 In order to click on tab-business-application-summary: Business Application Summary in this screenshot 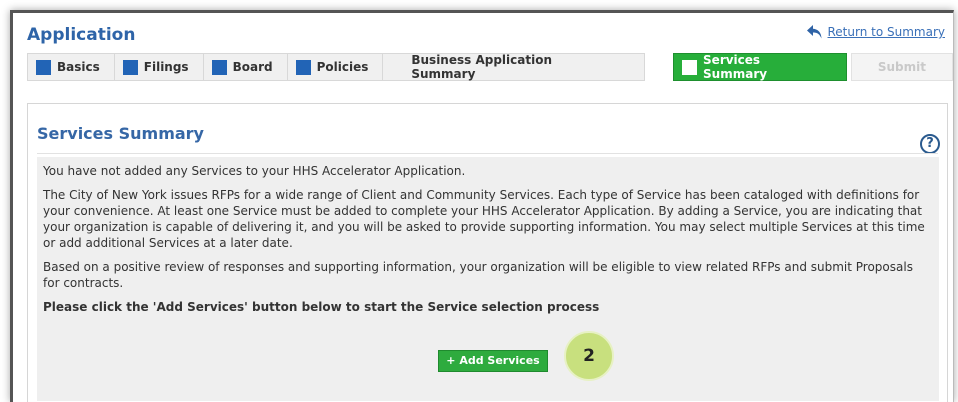, I will do `click(514, 67)`.